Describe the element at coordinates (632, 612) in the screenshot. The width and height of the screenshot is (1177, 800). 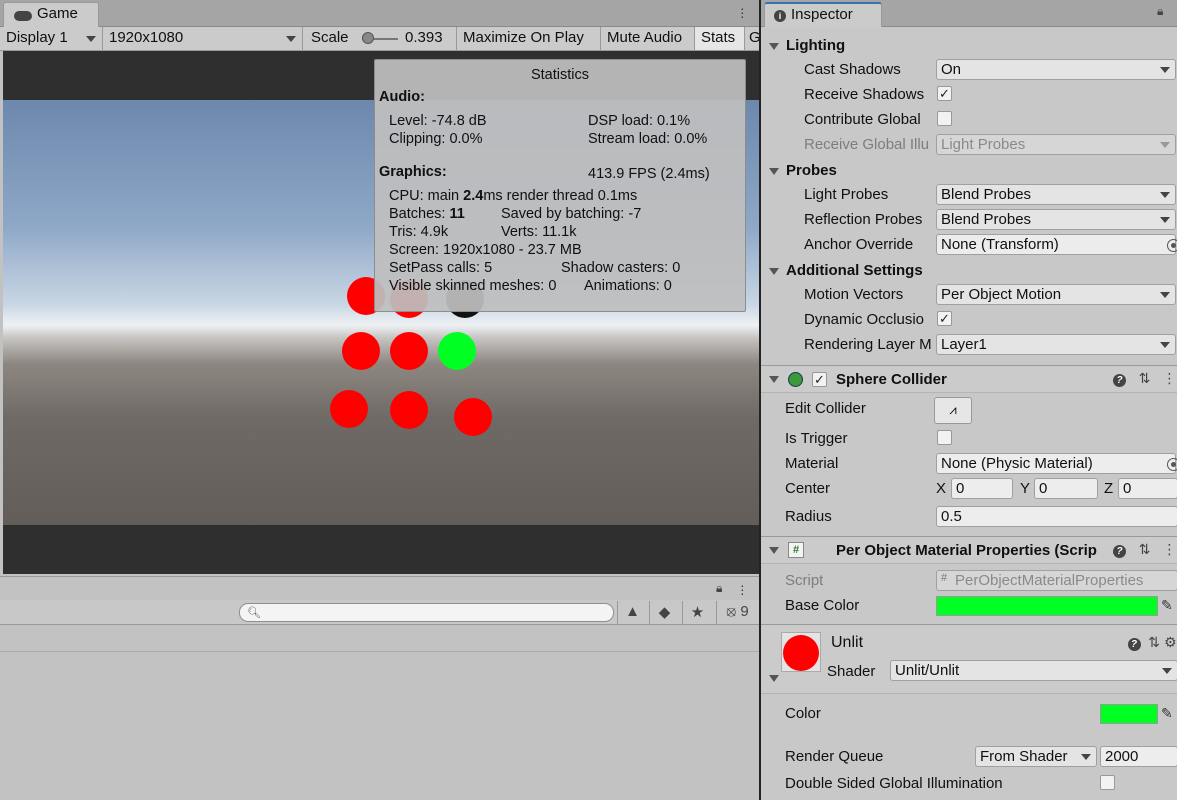
I see `filter-by-type-icon: ▲` at that location.